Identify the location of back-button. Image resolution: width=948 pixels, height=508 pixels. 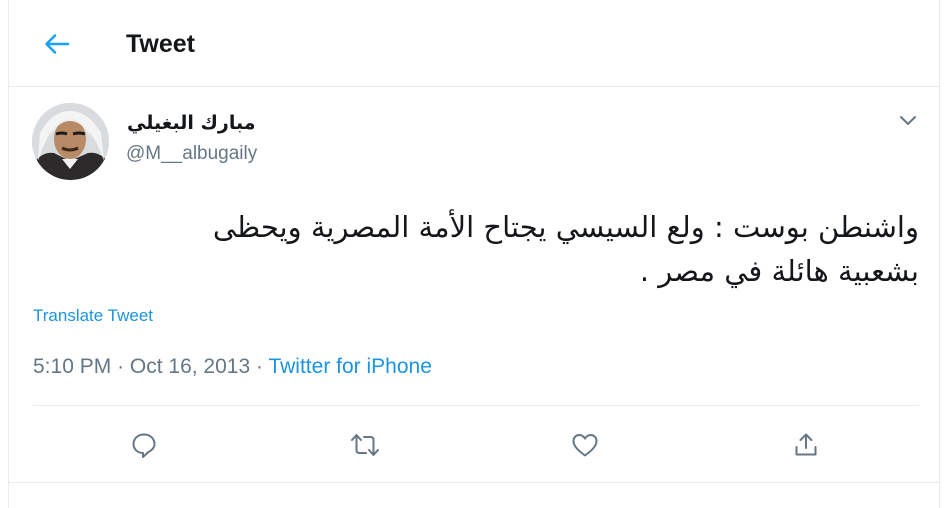
(57, 44).